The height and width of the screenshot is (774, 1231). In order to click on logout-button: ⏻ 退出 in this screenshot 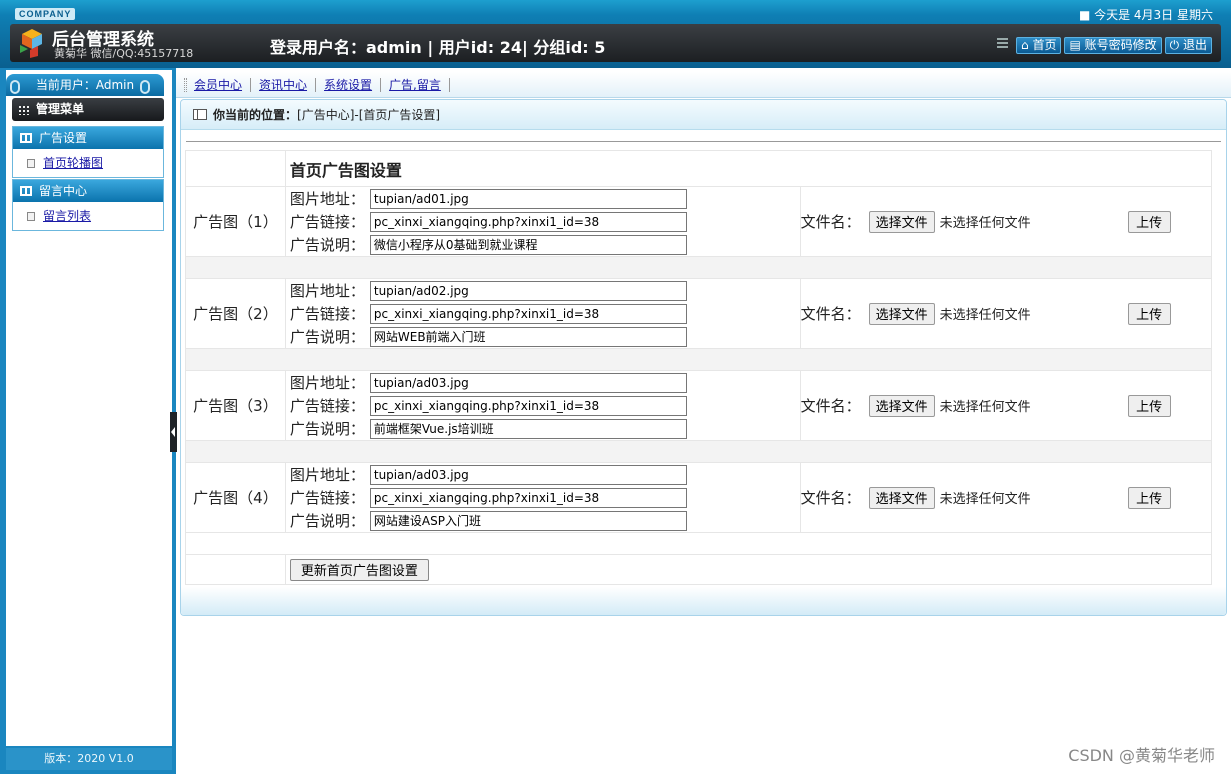, I will do `click(1188, 45)`.